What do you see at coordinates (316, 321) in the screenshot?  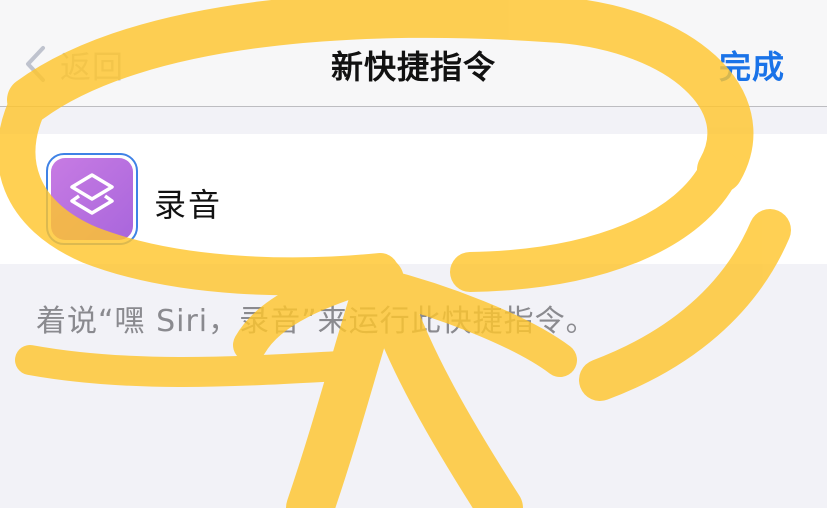 I see `siri-hint-text: 着说“嘿 Siri，录音”来运行此快捷指令。` at bounding box center [316, 321].